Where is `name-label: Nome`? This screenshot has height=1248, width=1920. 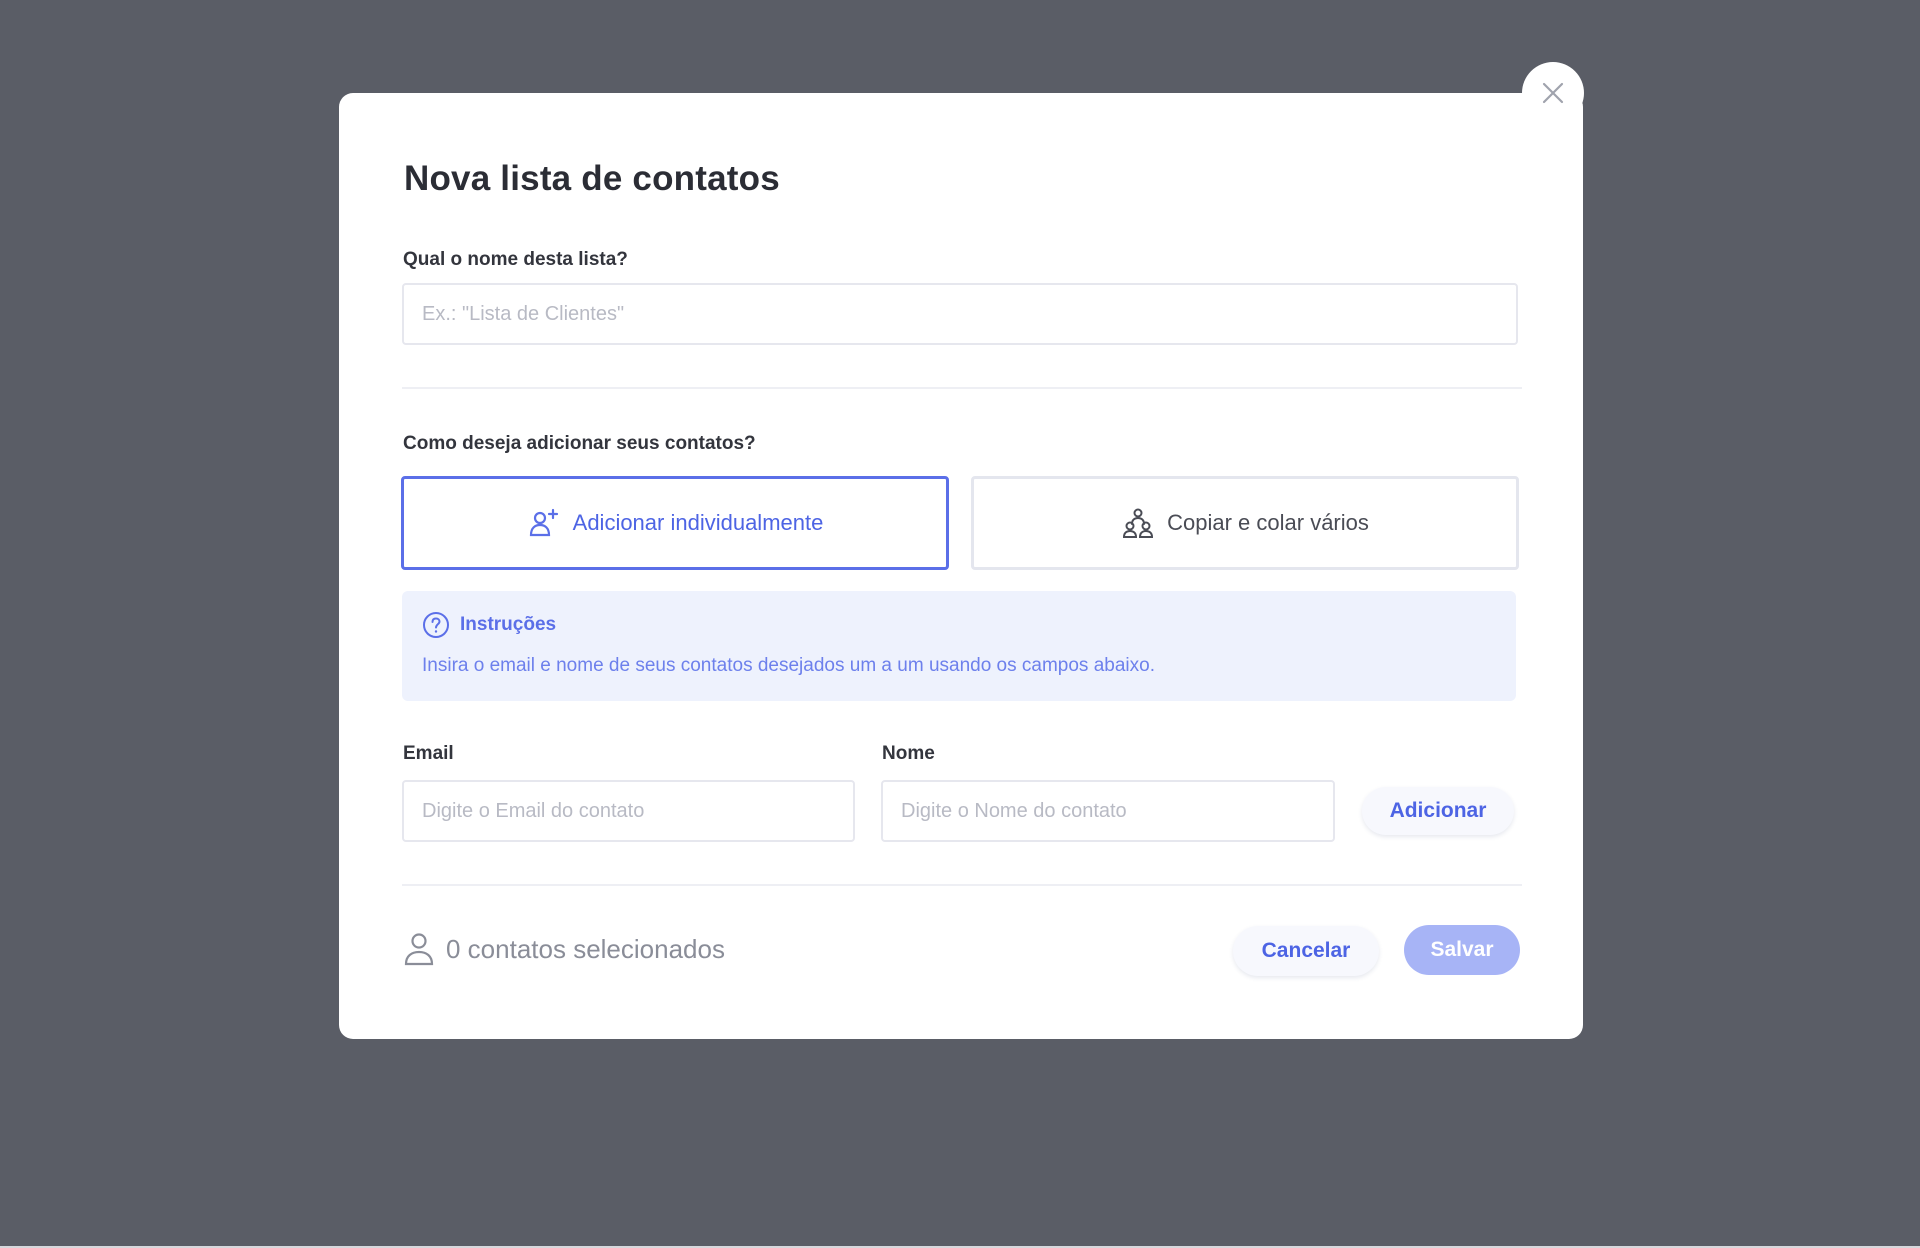
name-label: Nome is located at coordinates (908, 753).